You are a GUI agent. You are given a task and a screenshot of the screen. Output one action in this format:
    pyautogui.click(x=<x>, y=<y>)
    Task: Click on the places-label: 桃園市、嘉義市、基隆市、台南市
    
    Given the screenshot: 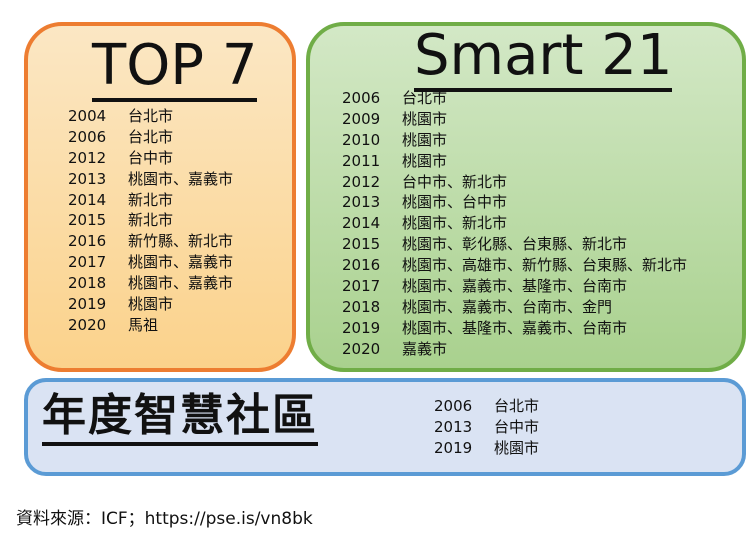 What is the action you would take?
    pyautogui.click(x=515, y=286)
    